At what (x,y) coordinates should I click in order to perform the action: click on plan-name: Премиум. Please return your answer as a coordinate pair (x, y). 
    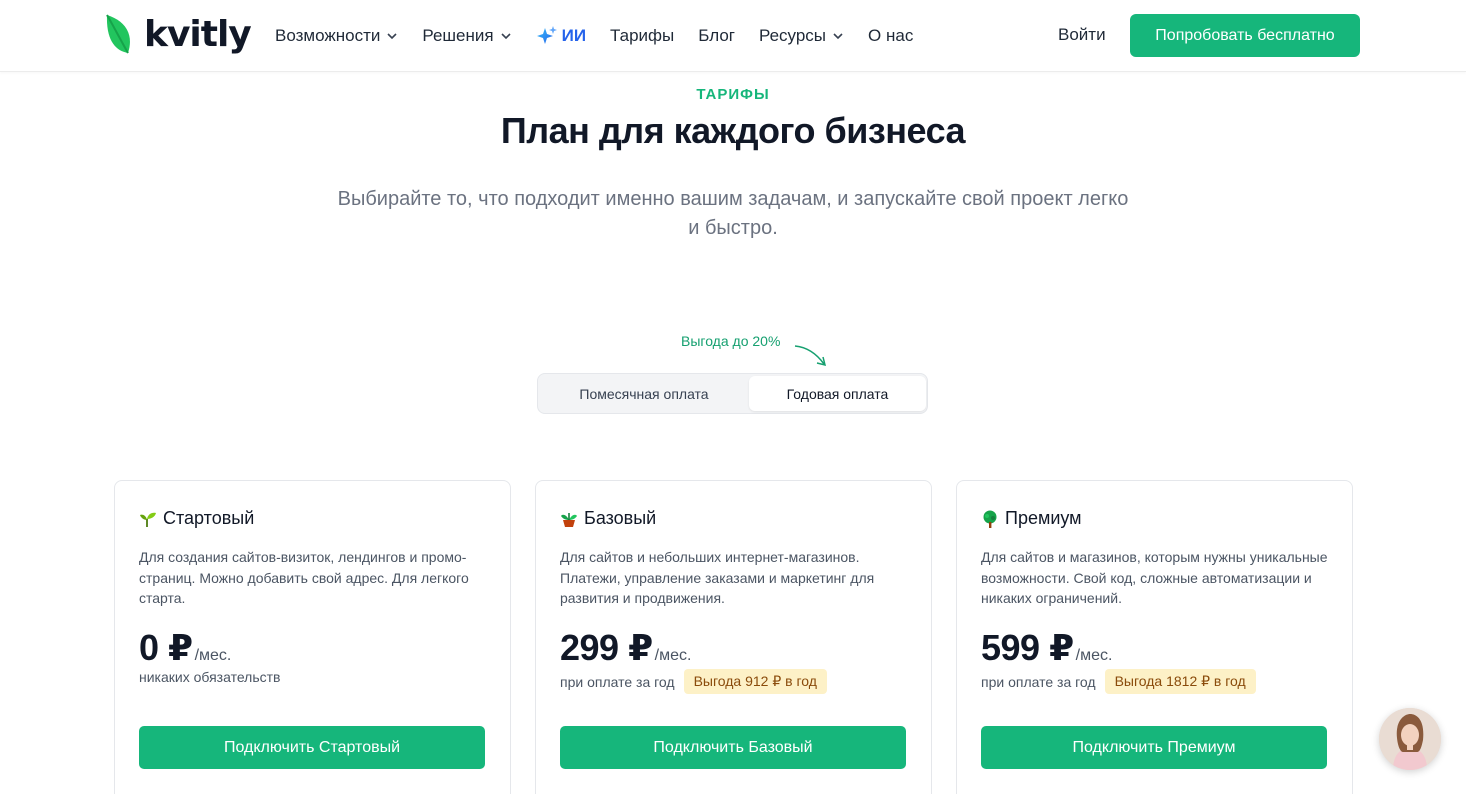
    Looking at the image, I should click on (1031, 518).